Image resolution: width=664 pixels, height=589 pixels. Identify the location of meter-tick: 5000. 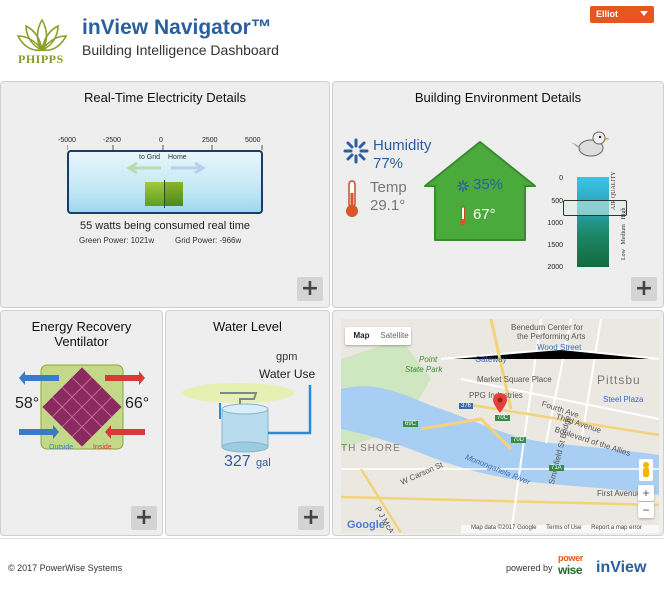
(253, 140).